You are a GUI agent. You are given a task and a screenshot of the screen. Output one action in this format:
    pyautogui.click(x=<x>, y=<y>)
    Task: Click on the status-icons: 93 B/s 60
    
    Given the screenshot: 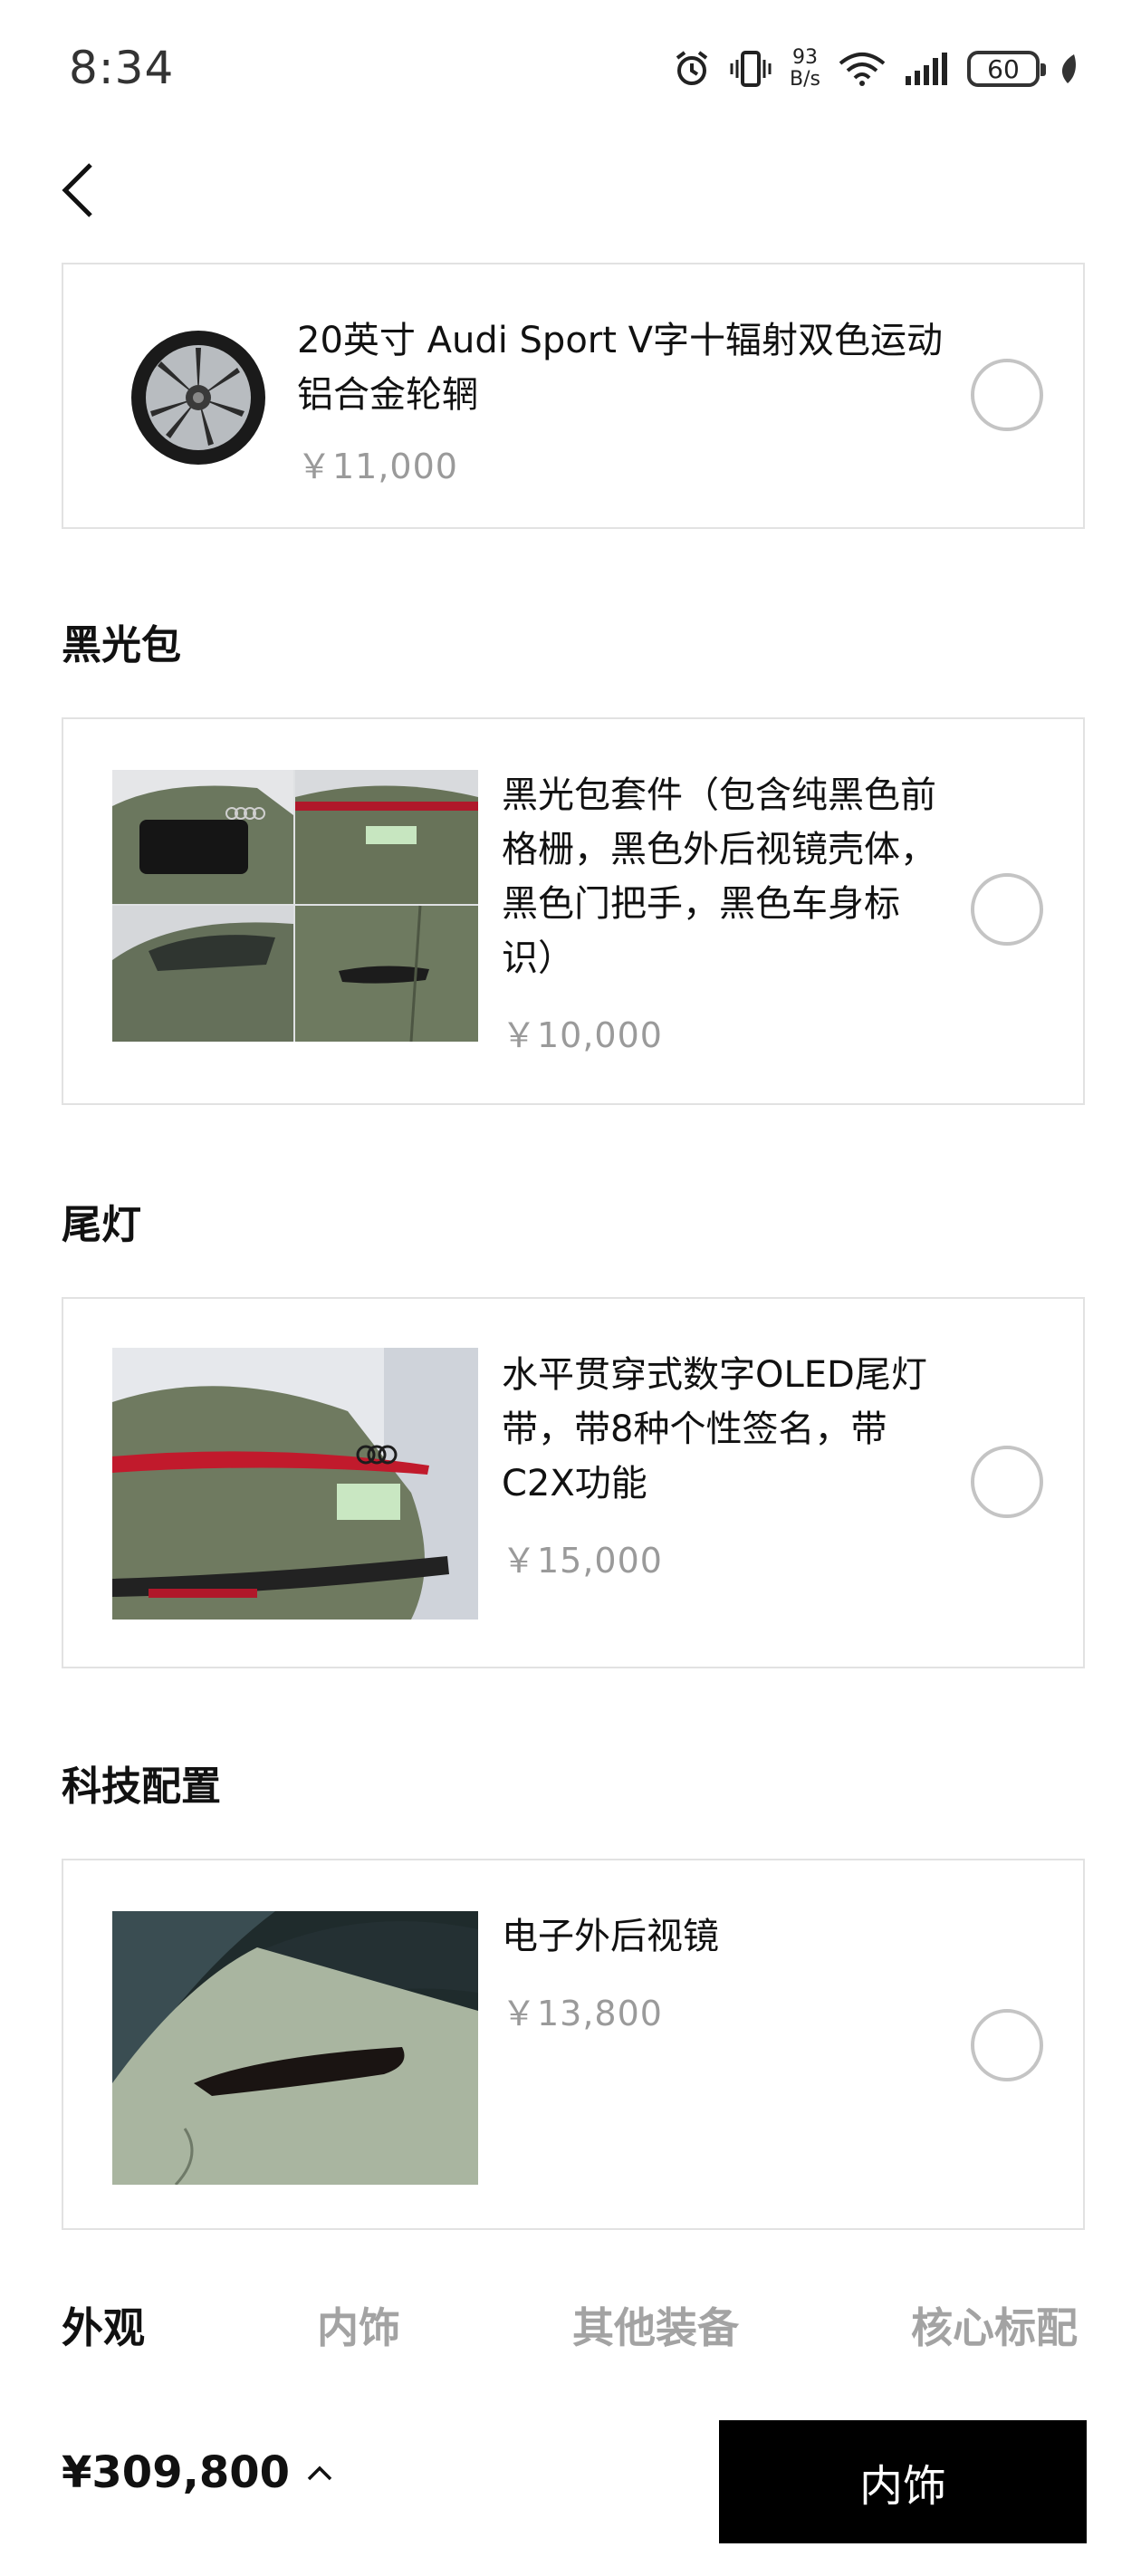 What is the action you would take?
    pyautogui.click(x=875, y=68)
    